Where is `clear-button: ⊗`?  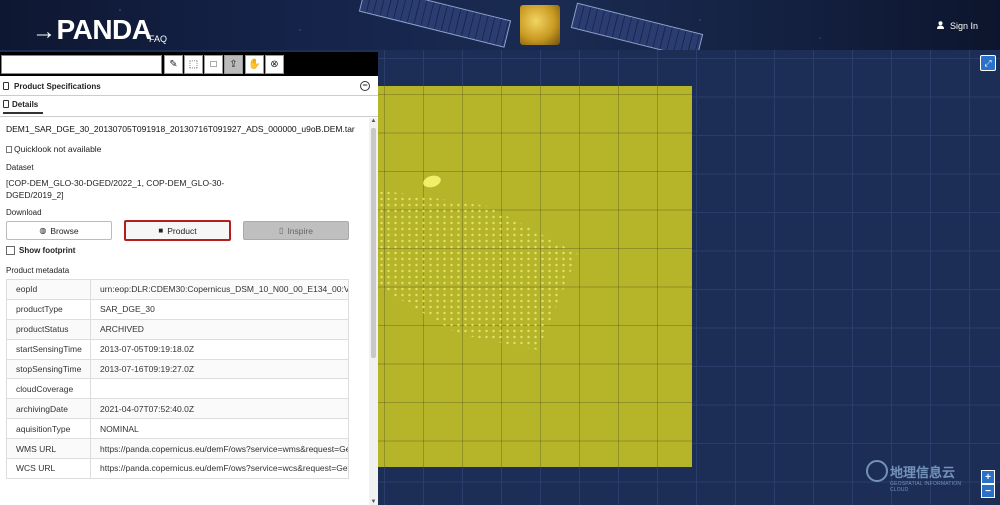
clear-button: ⊗ is located at coordinates (274, 64).